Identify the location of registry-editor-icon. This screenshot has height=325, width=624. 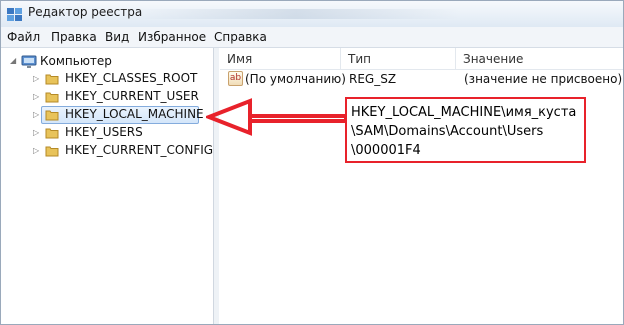
(14, 14).